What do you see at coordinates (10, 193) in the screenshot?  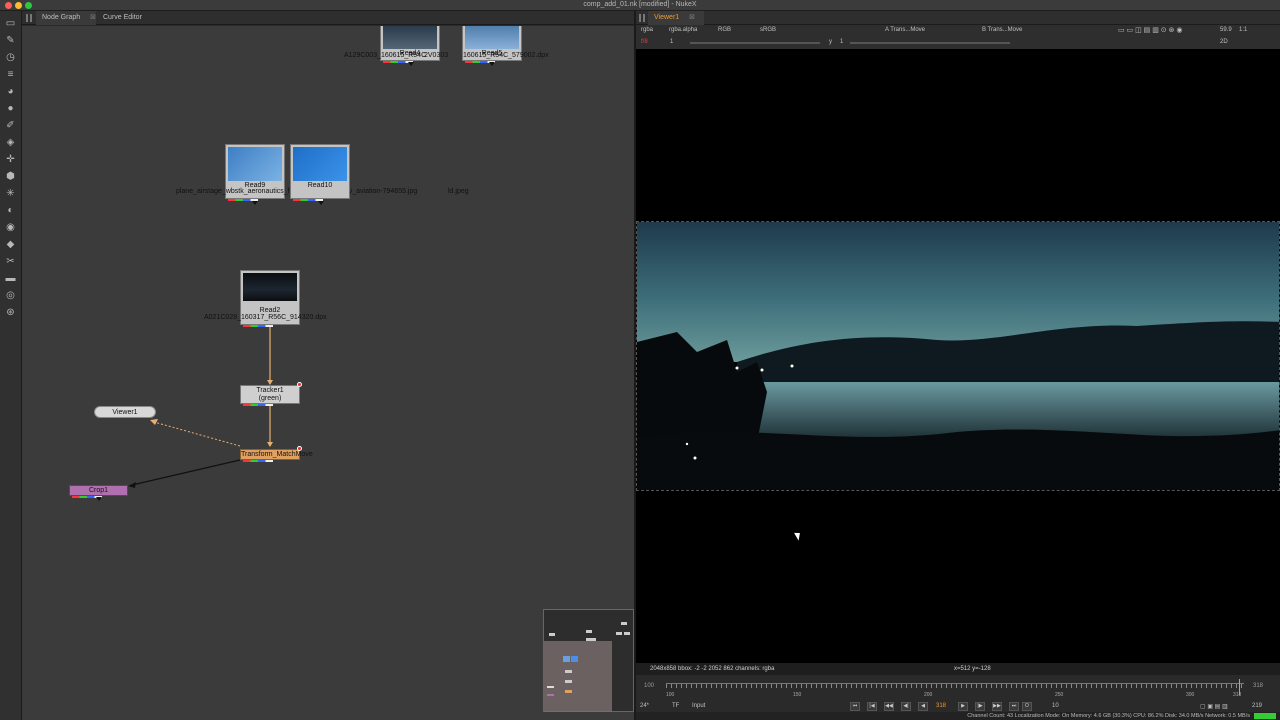 I see `particles-icon: ✳` at bounding box center [10, 193].